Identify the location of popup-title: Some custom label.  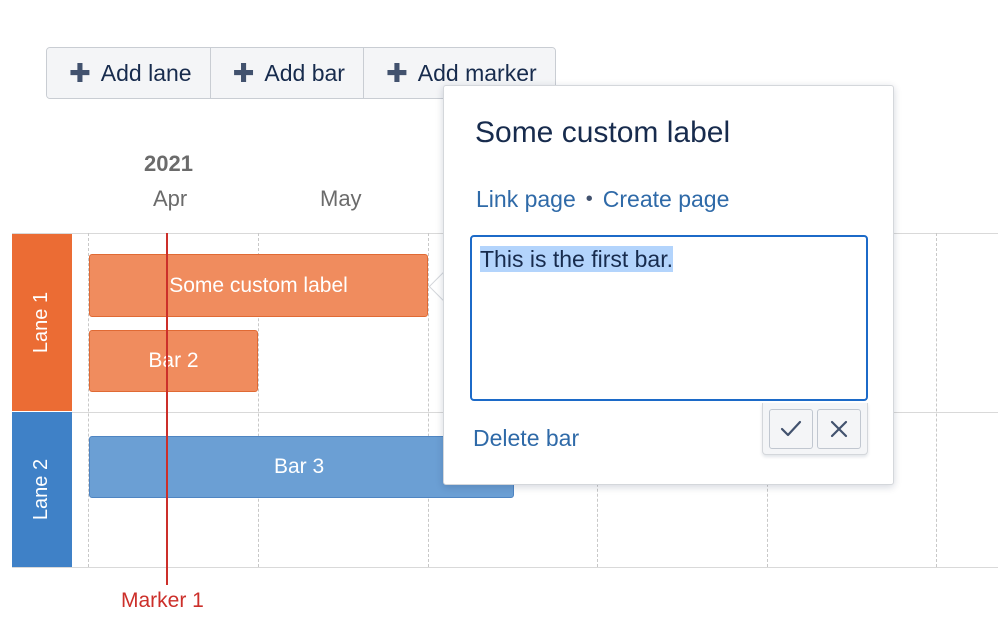
(602, 133).